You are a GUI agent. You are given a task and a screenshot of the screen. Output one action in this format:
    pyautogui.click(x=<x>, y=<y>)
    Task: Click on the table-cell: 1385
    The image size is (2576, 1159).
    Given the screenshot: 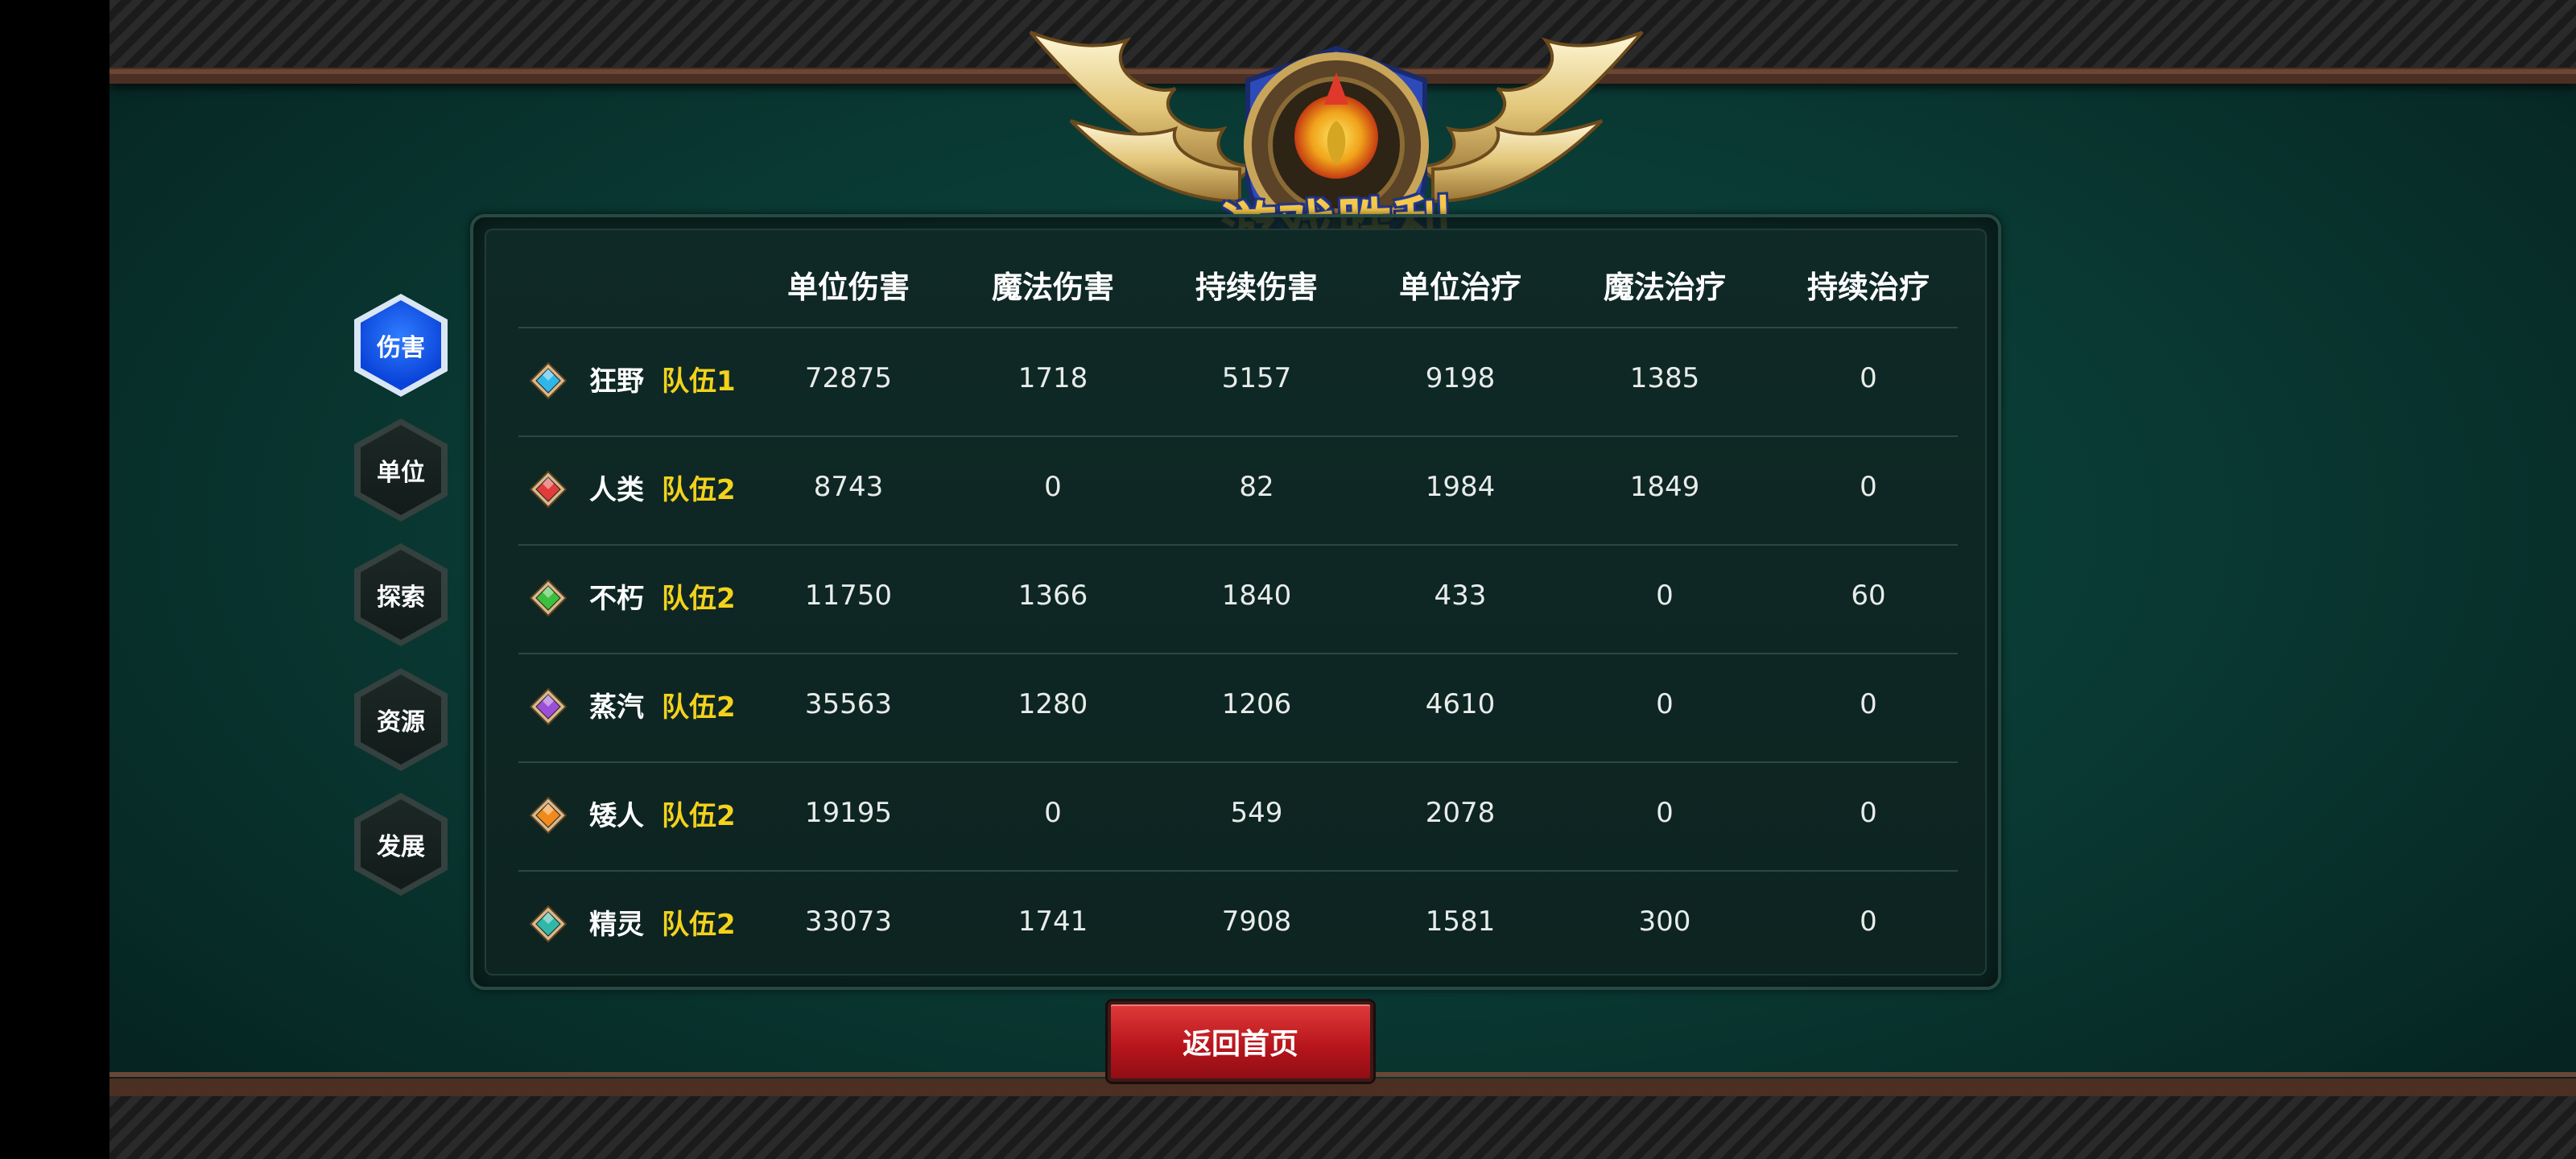 What is the action you would take?
    pyautogui.click(x=1664, y=378)
    